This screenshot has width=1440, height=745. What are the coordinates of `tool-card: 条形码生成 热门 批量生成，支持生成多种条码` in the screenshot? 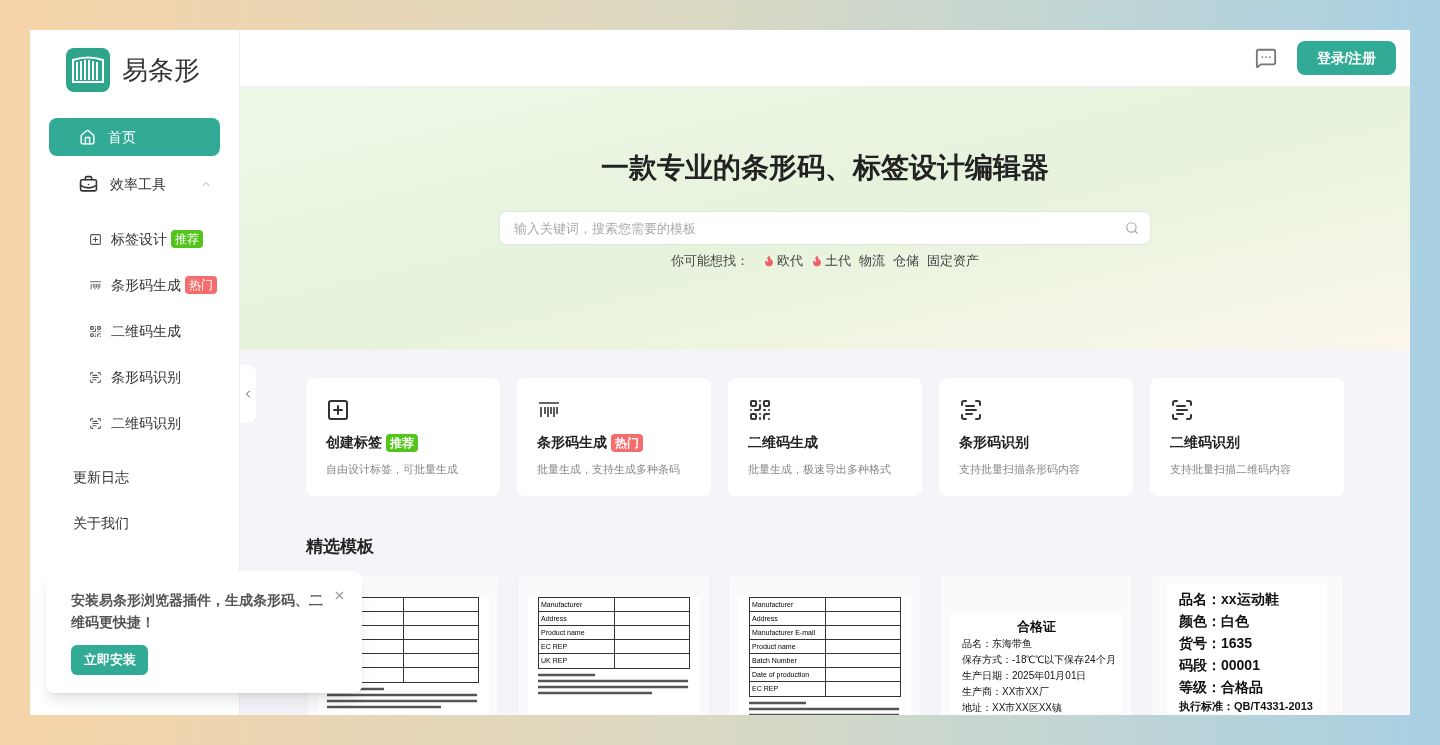 It's located at (614, 437).